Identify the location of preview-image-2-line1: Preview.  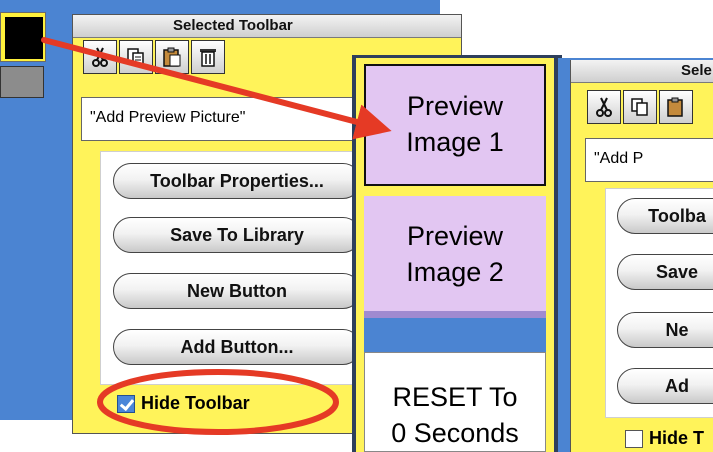
(455, 236).